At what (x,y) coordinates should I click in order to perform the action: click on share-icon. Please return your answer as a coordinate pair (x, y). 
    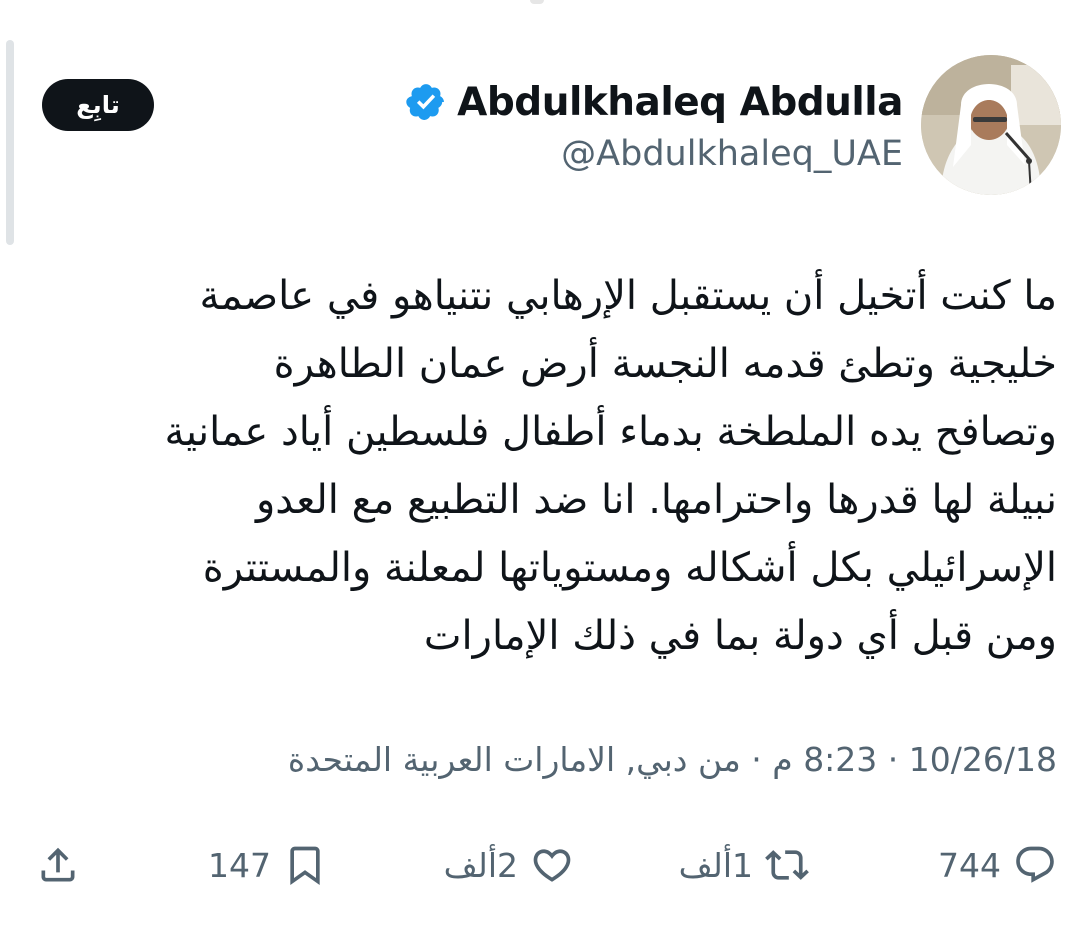
    Looking at the image, I should click on (58, 864).